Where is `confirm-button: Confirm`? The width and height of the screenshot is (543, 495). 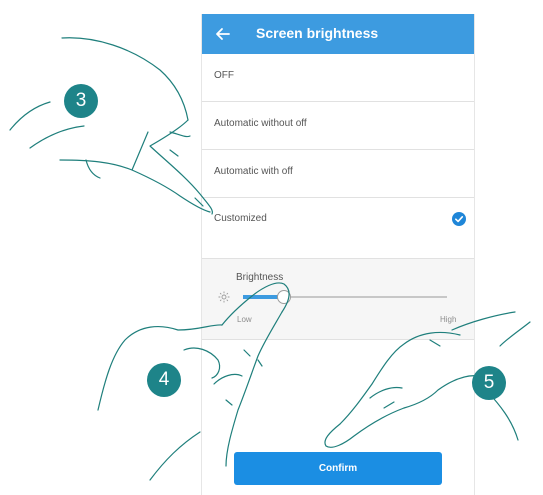 confirm-button: Confirm is located at coordinates (338, 468).